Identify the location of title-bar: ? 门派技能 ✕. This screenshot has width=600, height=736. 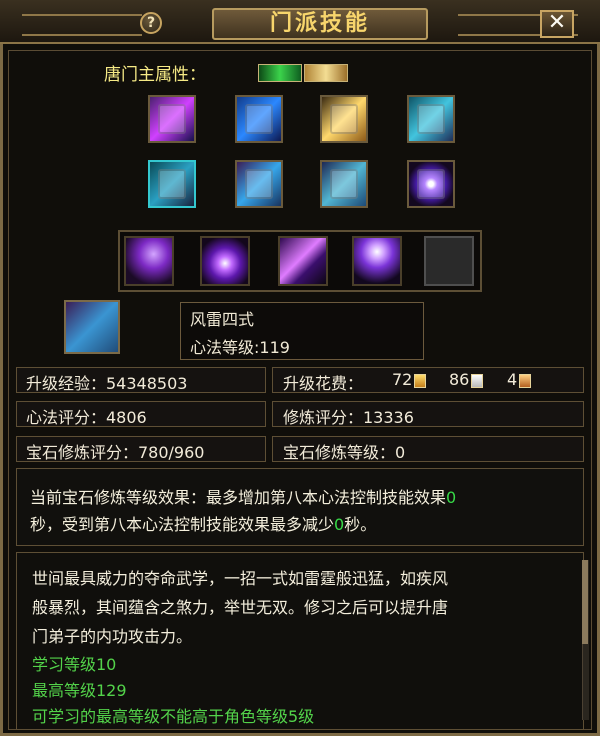
(300, 22).